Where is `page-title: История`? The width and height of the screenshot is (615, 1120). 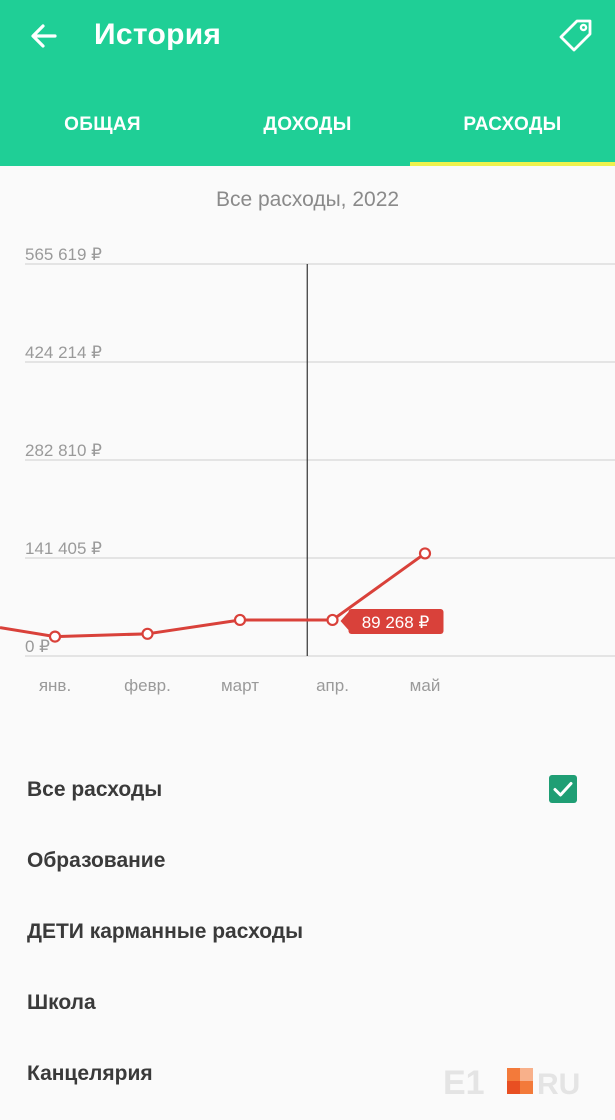
page-title: История is located at coordinates (158, 34).